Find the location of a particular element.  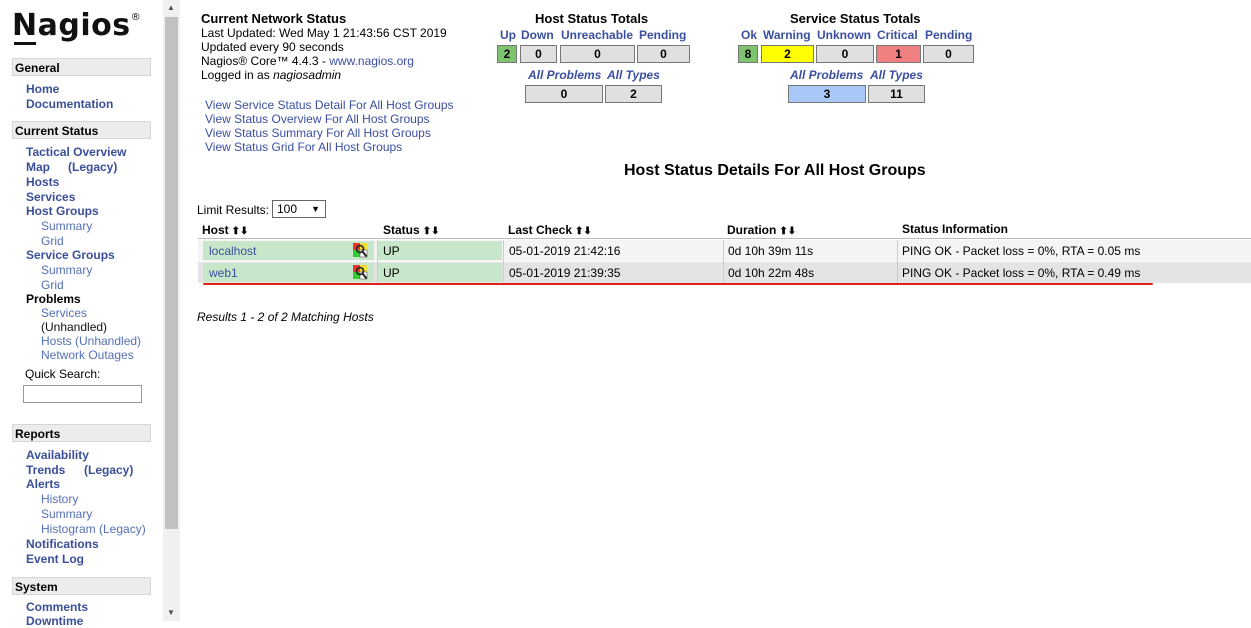

service-unknown-header: Unknown is located at coordinates (844, 35).